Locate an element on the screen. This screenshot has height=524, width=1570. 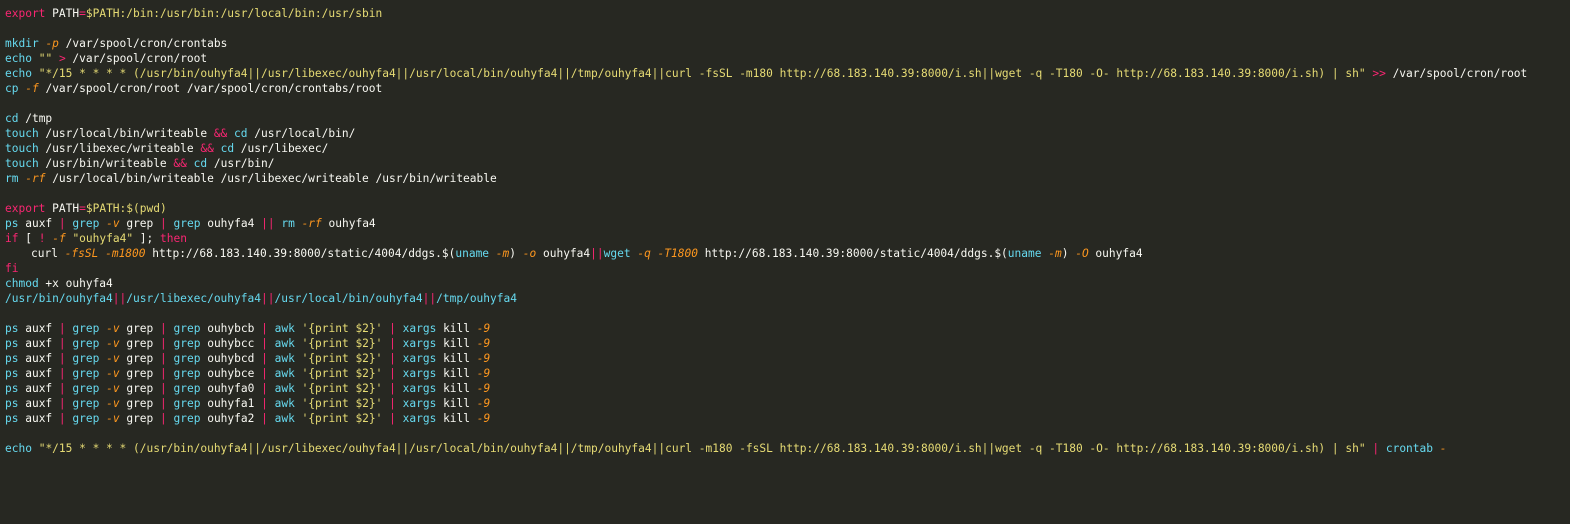
code-token: if is located at coordinates (12, 238).